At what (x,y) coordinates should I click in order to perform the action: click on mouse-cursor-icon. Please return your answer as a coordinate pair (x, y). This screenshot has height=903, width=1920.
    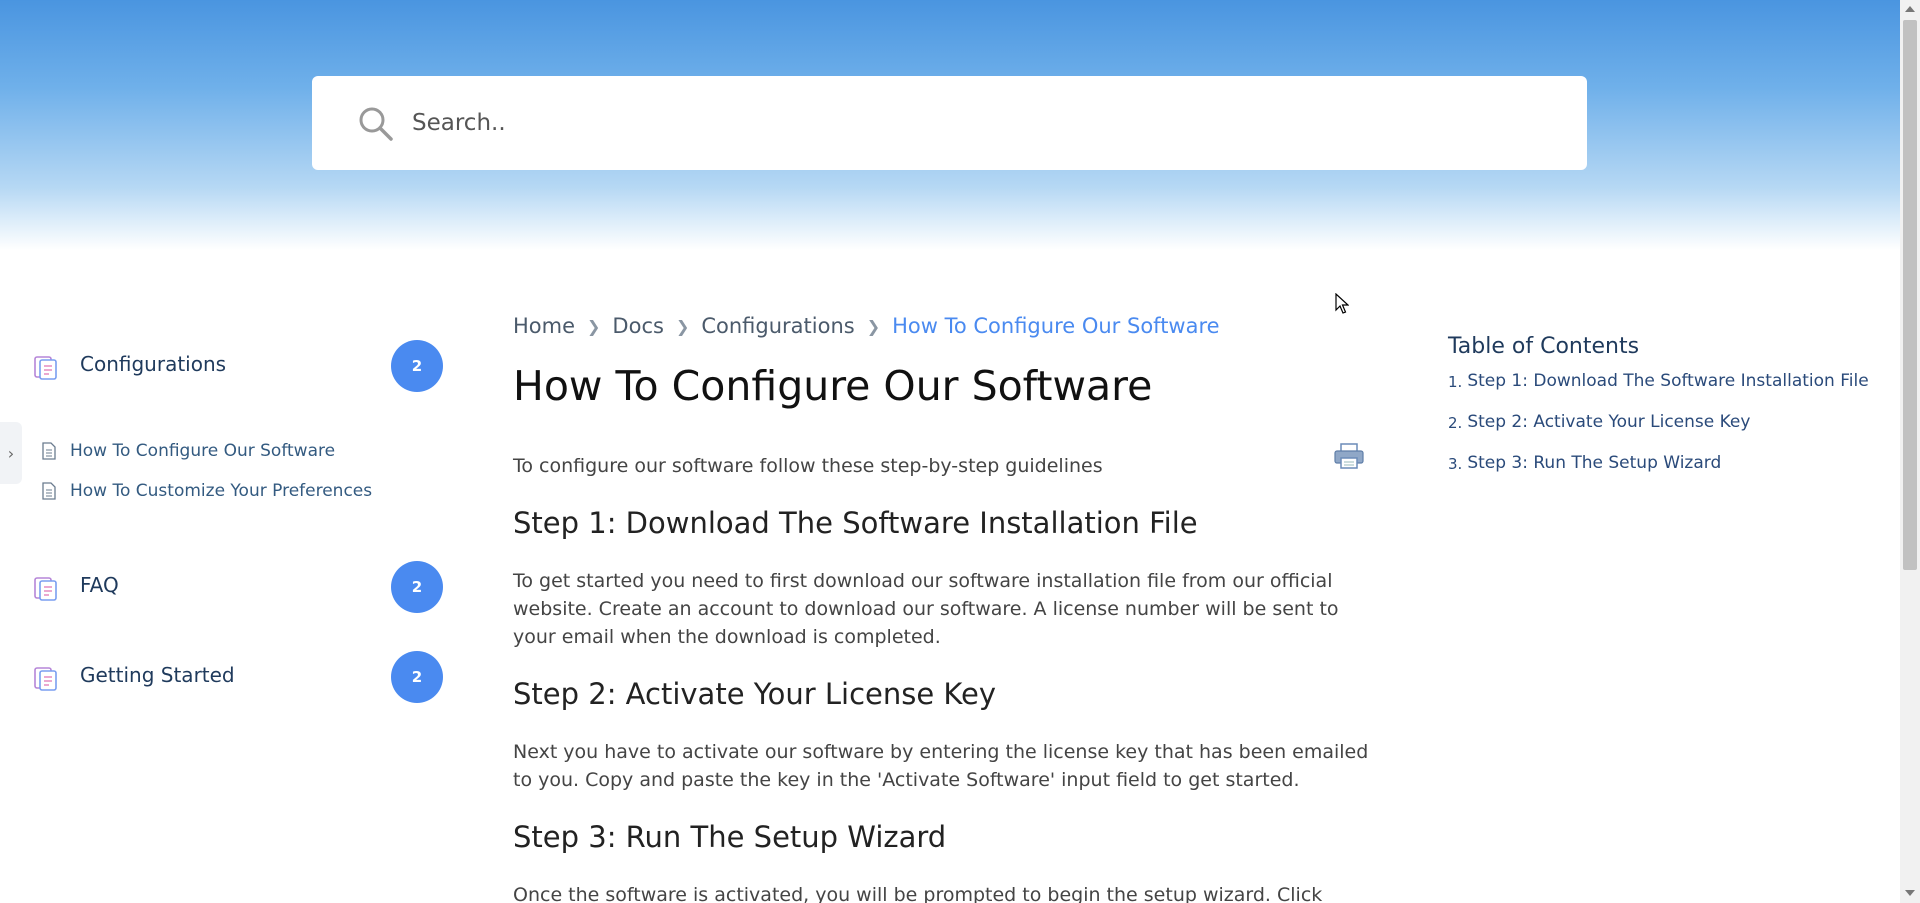
    Looking at the image, I should click on (1342, 303).